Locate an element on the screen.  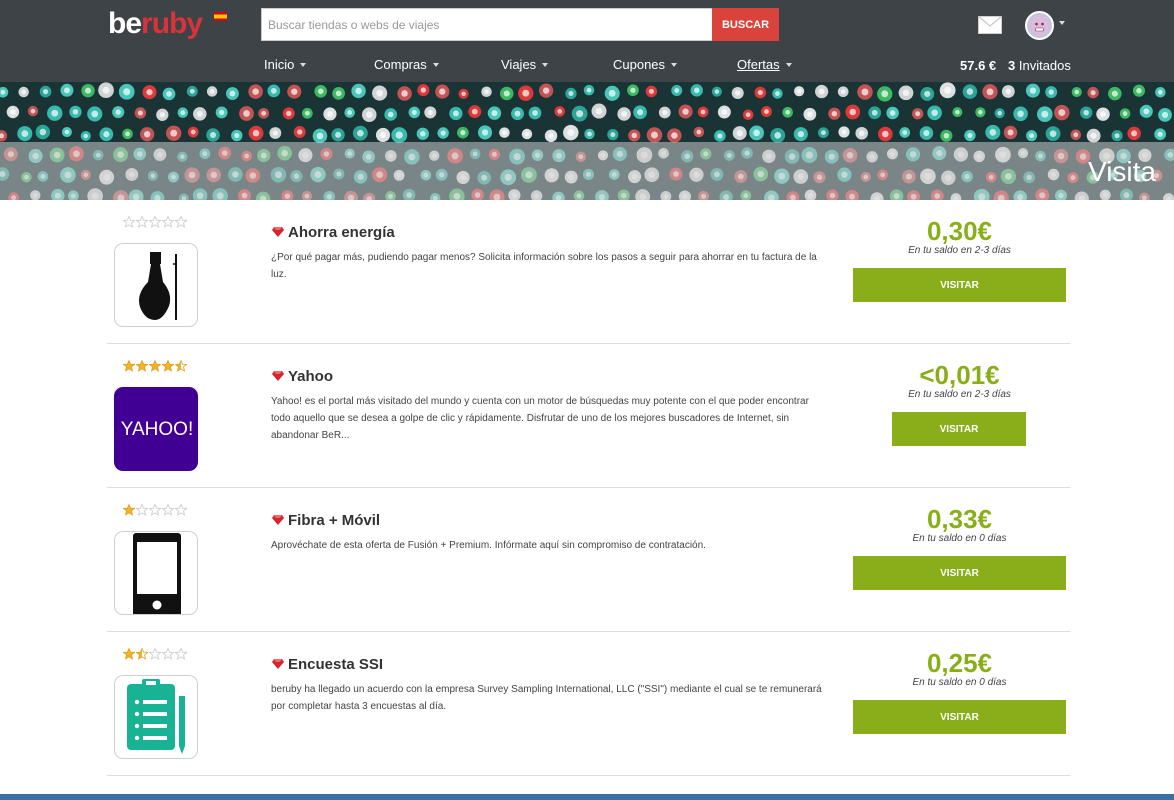
avatar-dropdown-caret-icon is located at coordinates (1062, 23).